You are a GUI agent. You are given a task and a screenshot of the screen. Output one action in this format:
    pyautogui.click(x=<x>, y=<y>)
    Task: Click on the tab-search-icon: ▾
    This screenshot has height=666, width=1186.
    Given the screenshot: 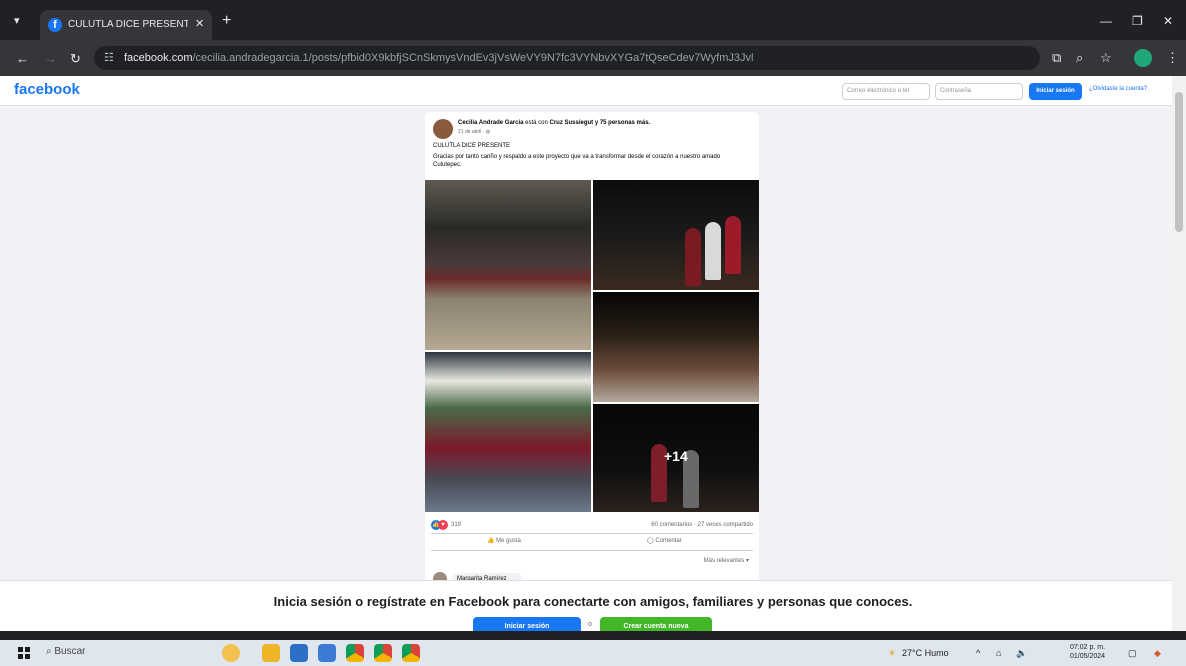 What is the action you would take?
    pyautogui.click(x=17, y=20)
    